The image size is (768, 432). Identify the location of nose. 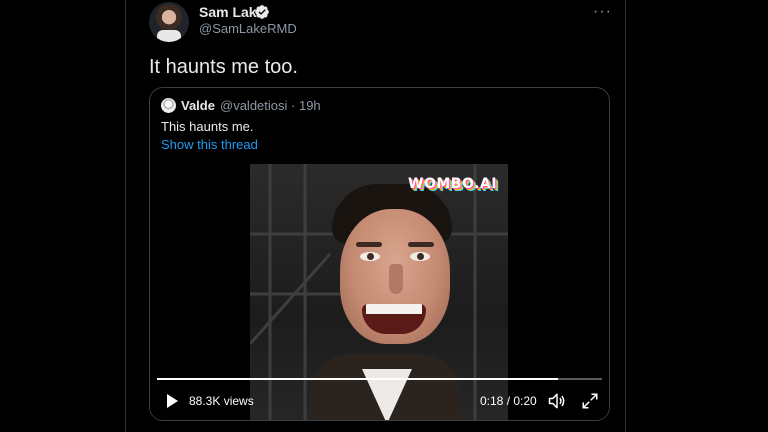
(396, 279).